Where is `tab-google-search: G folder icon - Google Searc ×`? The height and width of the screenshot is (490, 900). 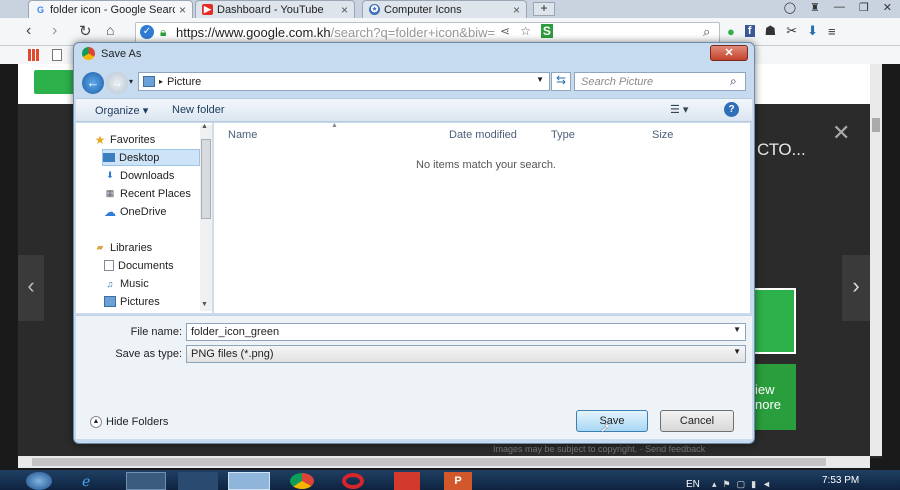 tab-google-search: G folder icon - Google Searc × is located at coordinates (110, 9).